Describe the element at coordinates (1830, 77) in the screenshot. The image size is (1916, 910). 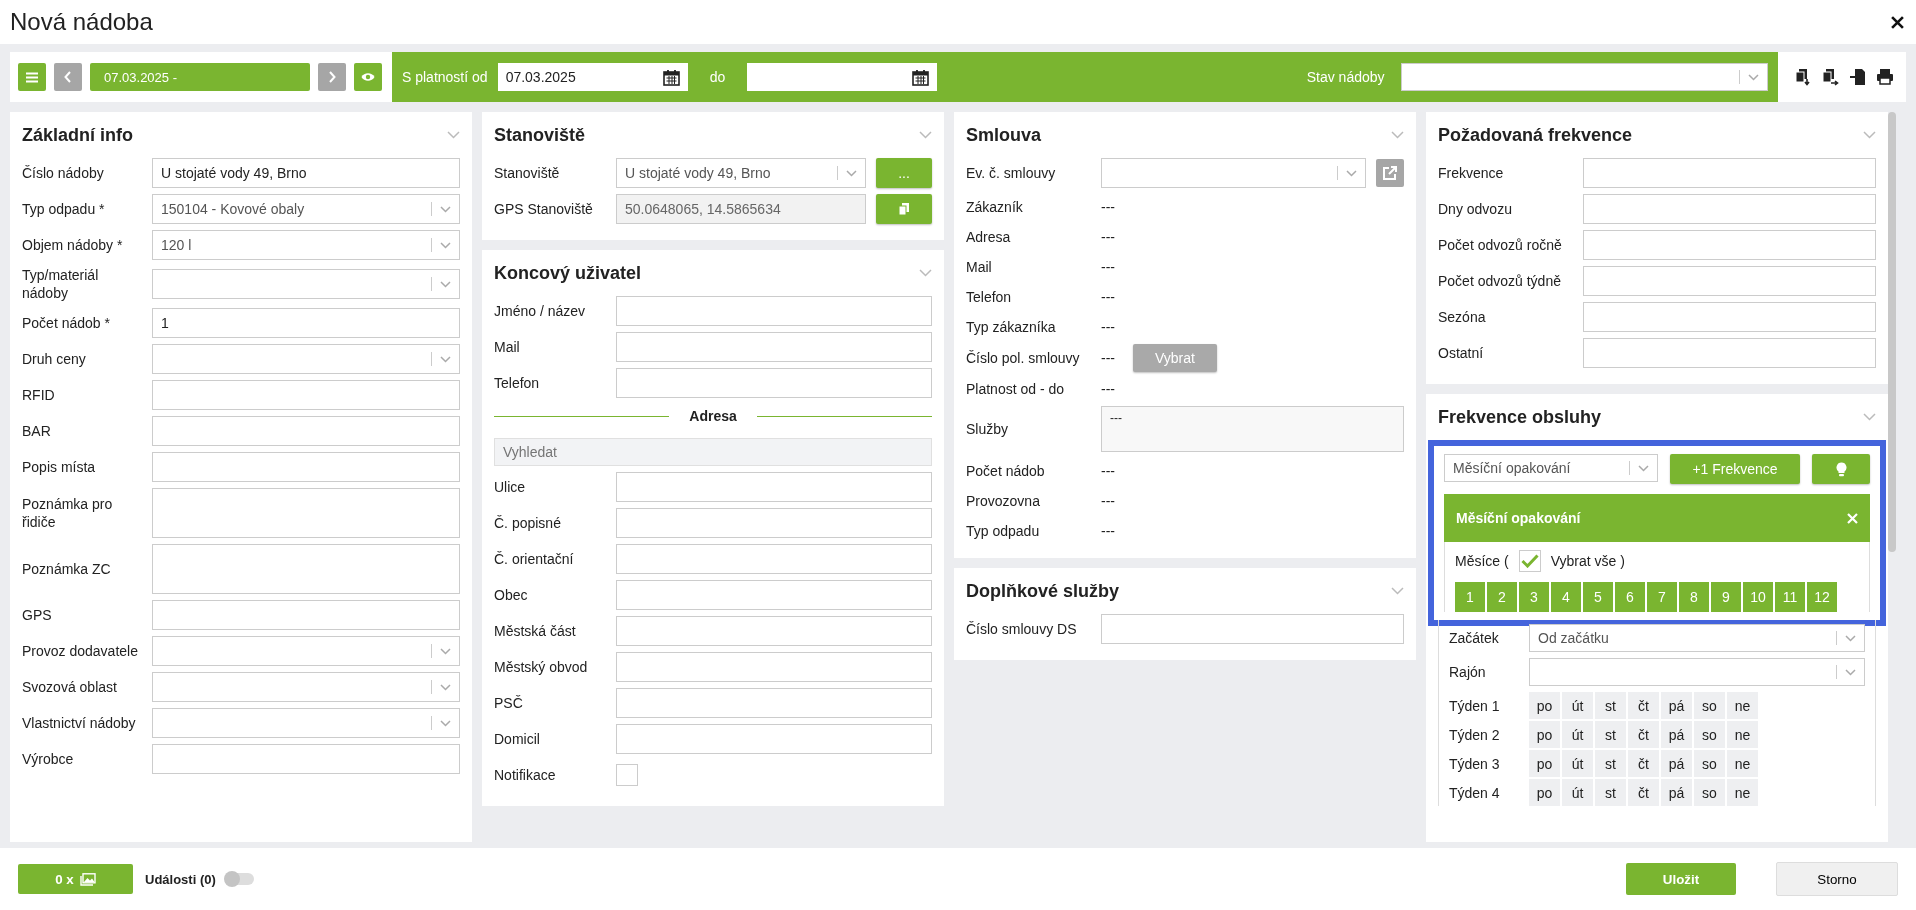
I see `copy-right-icon` at that location.